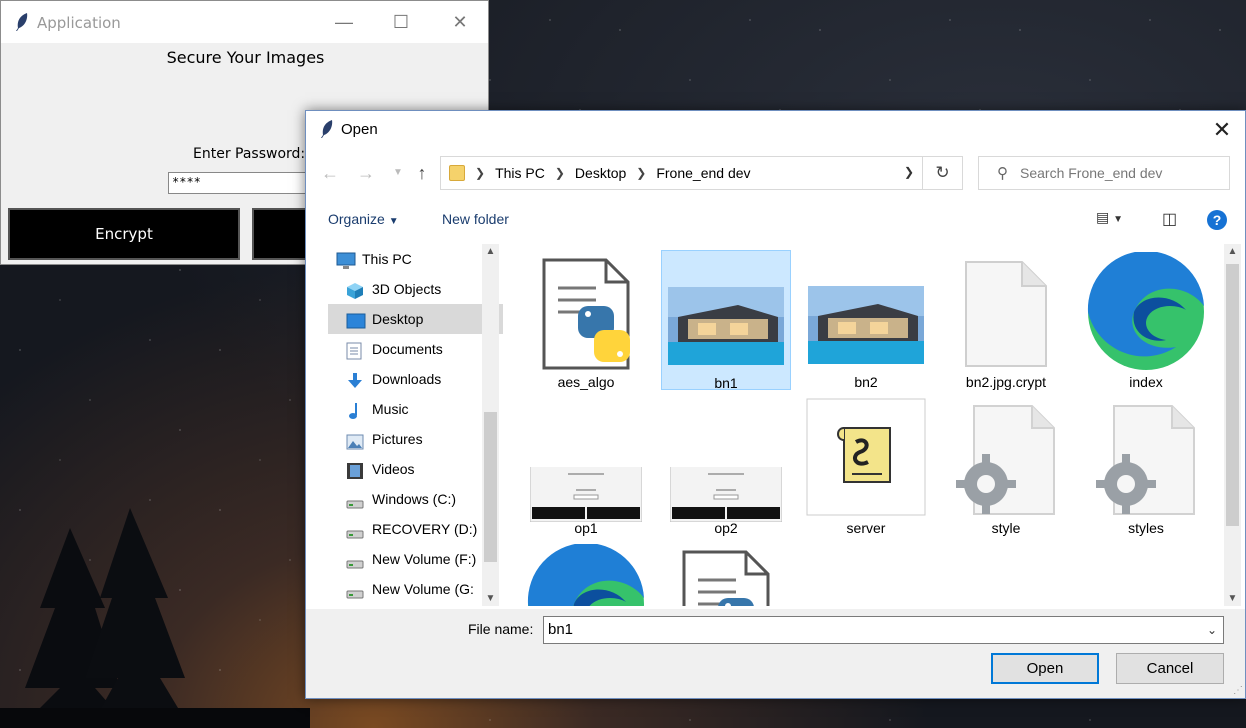 The width and height of the screenshot is (1246, 728). What do you see at coordinates (244, 22) in the screenshot?
I see `app-titlebar: Application — ☐ ✕` at bounding box center [244, 22].